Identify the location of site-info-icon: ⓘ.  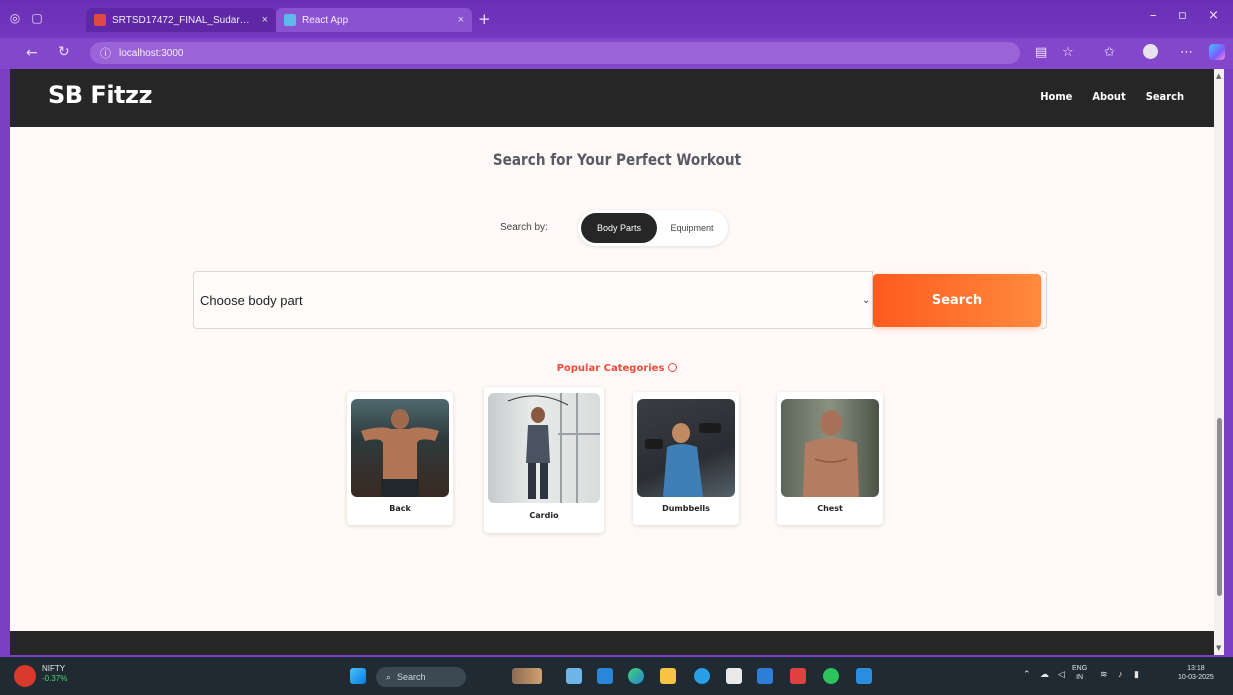
(105, 53).